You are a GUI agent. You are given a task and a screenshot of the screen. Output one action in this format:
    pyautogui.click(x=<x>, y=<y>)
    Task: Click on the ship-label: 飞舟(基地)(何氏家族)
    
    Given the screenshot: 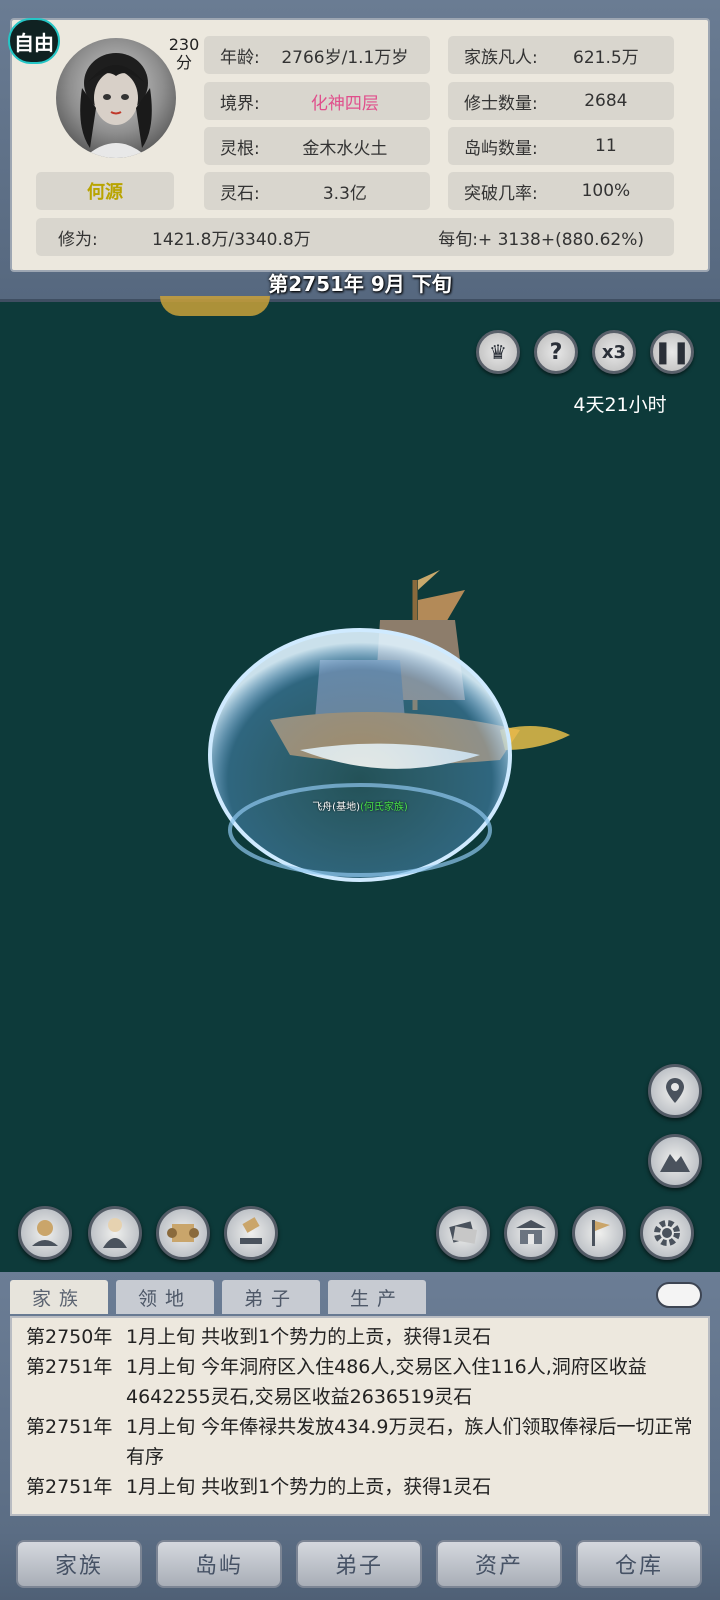 What is the action you would take?
    pyautogui.click(x=360, y=807)
    